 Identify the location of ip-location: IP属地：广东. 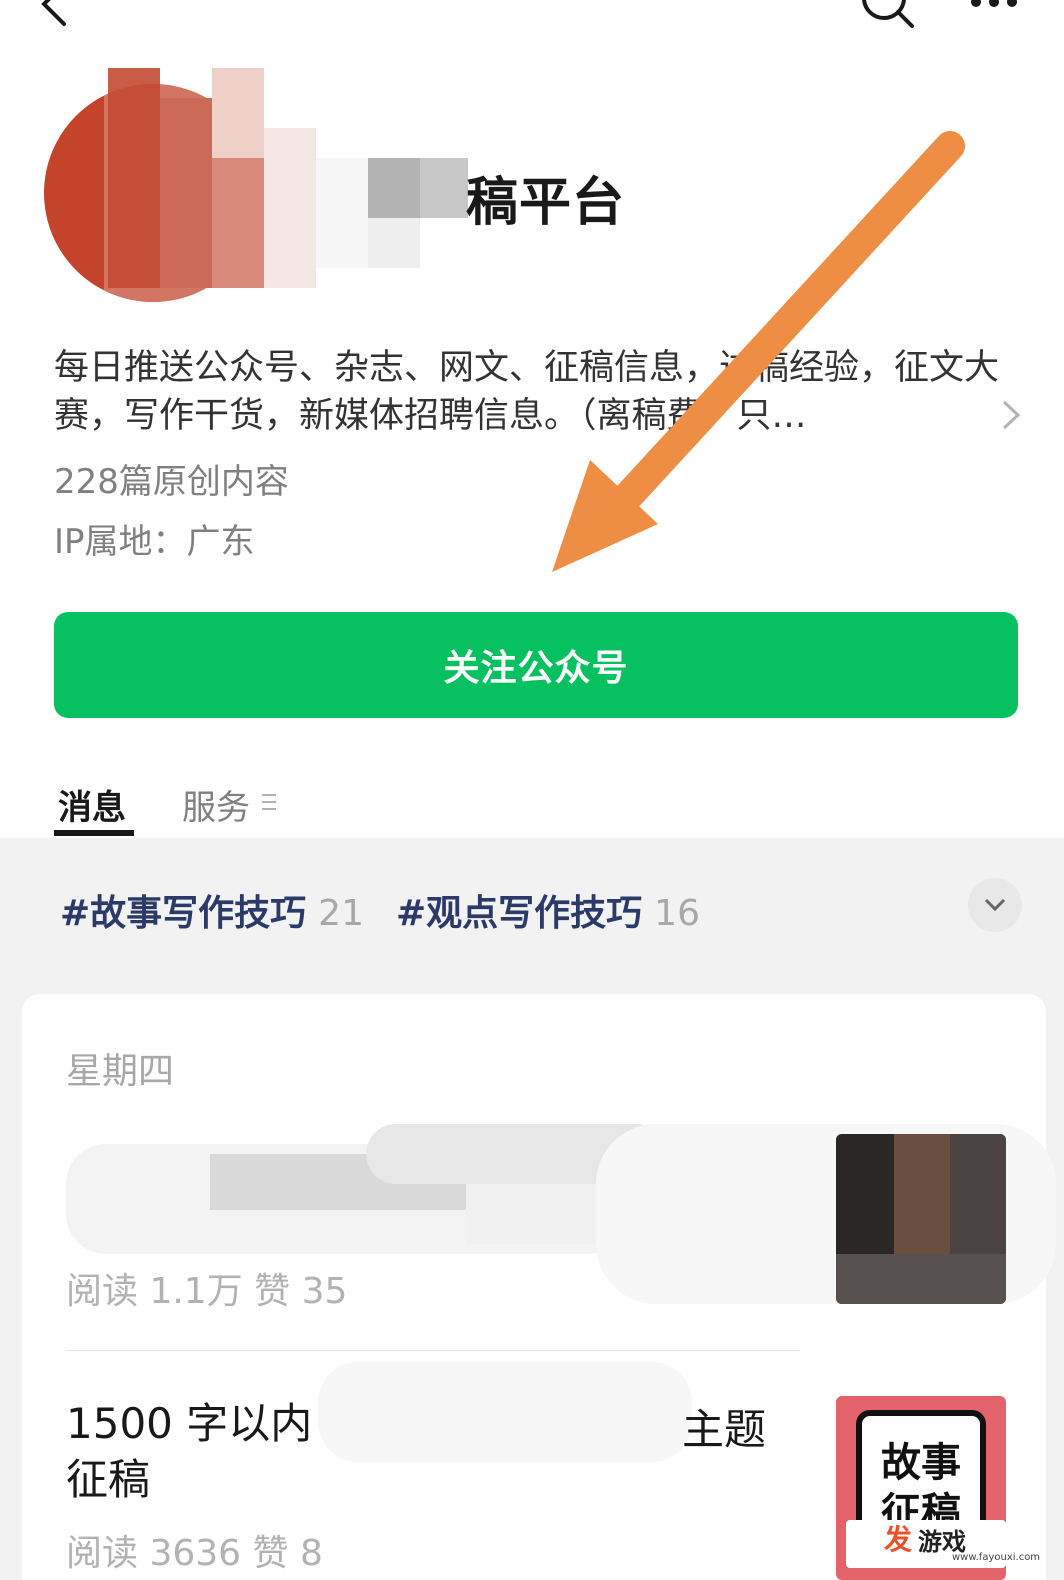
(154, 542).